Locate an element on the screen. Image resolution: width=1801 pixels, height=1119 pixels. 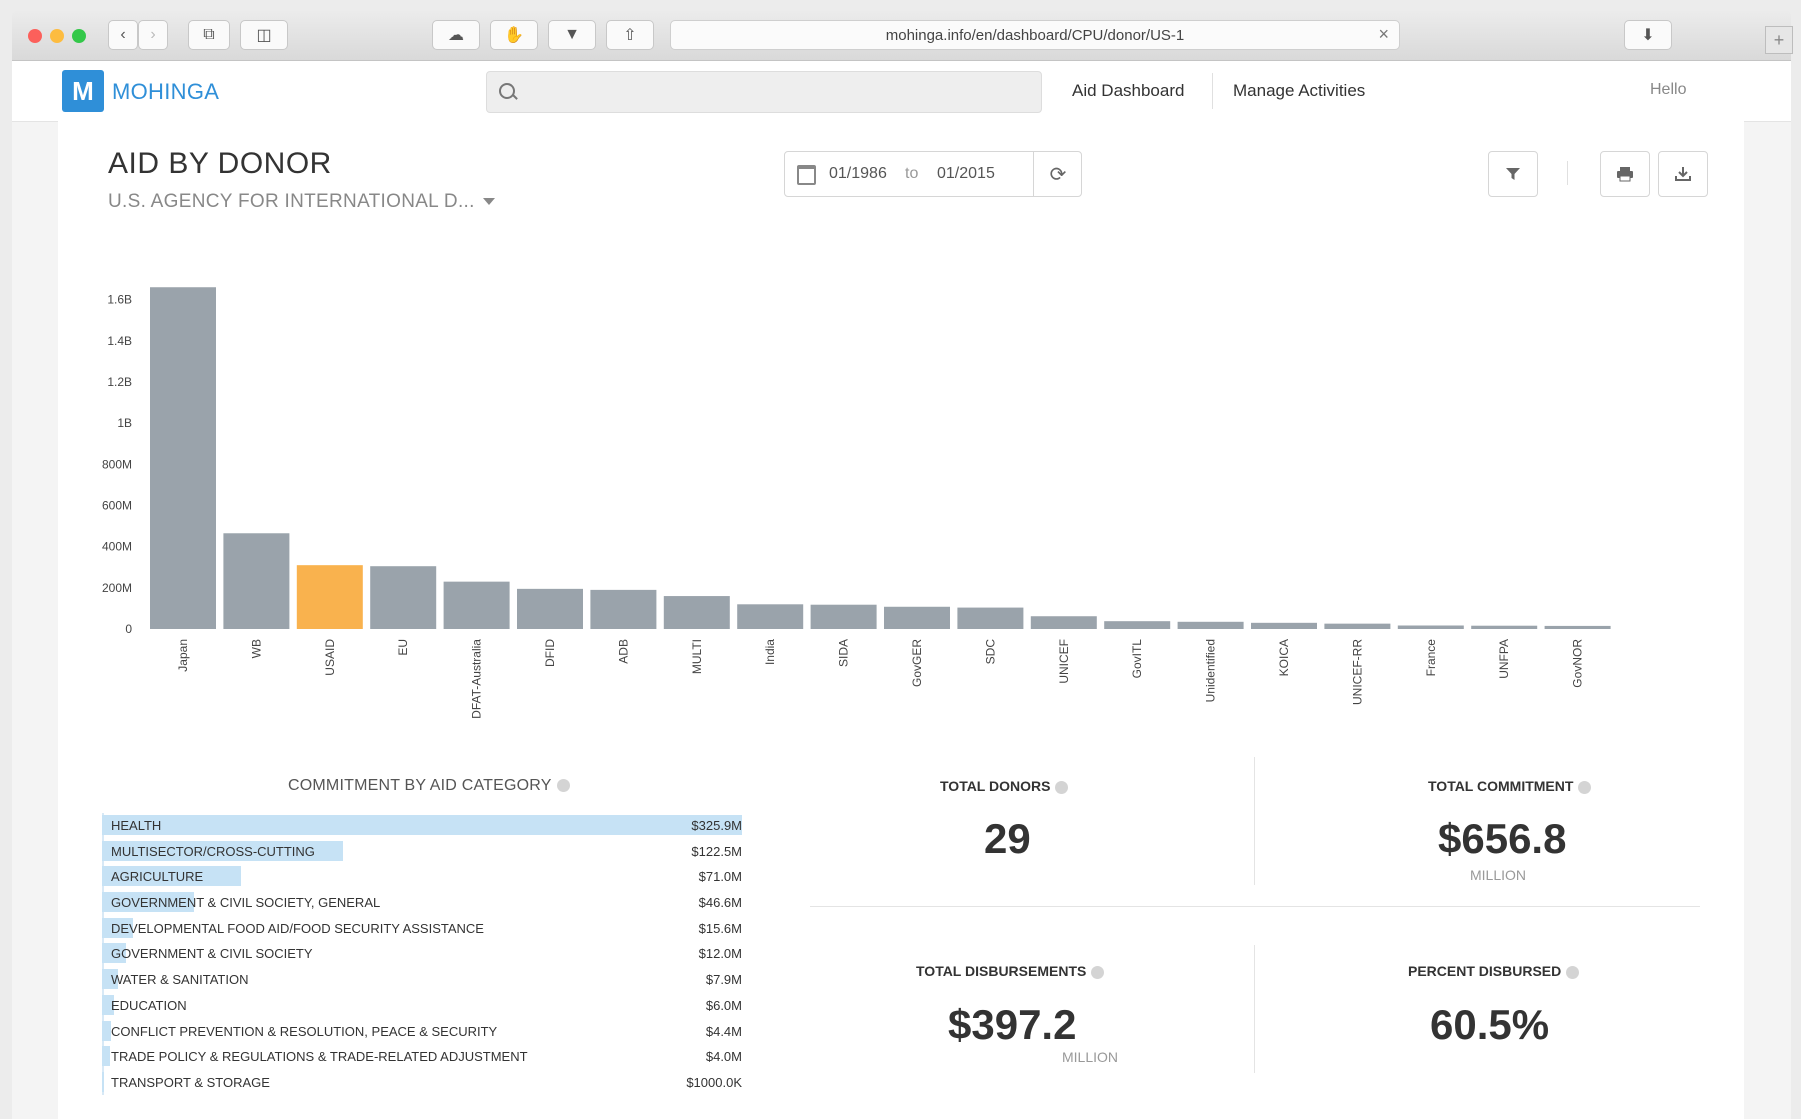
category-row: HEALTH $325.9M is located at coordinates (422, 826).